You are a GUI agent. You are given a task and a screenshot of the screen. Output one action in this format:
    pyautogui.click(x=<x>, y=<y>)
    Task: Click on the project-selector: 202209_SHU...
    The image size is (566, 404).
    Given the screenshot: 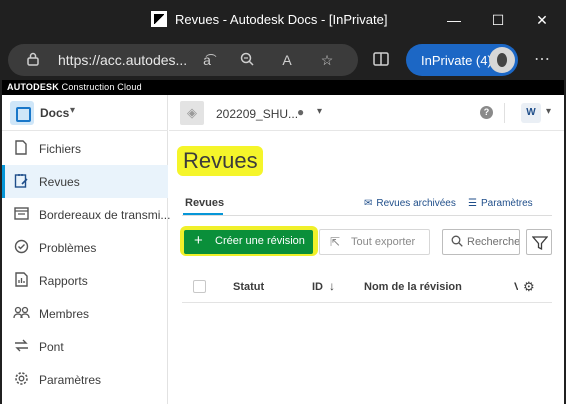 What is the action you would take?
    pyautogui.click(x=257, y=114)
    